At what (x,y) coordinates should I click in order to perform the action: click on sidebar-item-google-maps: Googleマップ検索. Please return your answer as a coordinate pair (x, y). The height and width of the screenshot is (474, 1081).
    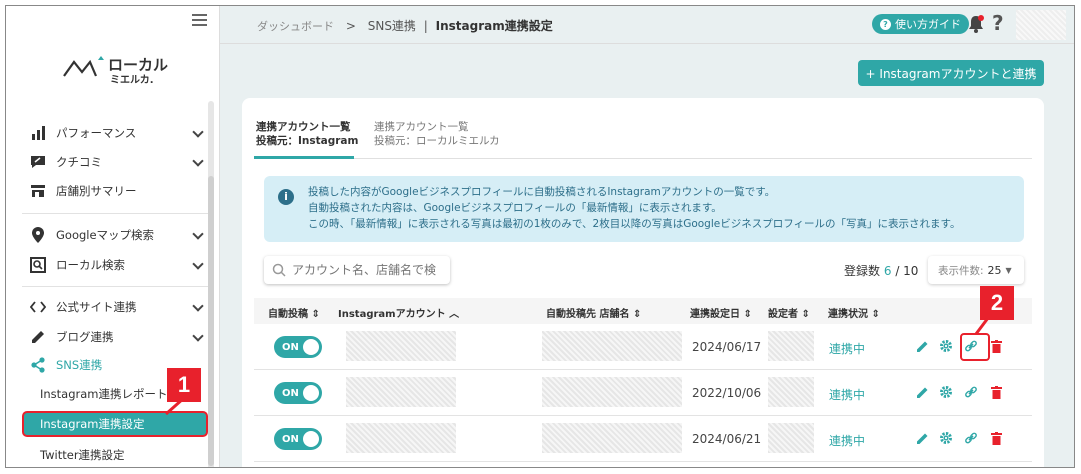
    Looking at the image, I should click on (106, 235).